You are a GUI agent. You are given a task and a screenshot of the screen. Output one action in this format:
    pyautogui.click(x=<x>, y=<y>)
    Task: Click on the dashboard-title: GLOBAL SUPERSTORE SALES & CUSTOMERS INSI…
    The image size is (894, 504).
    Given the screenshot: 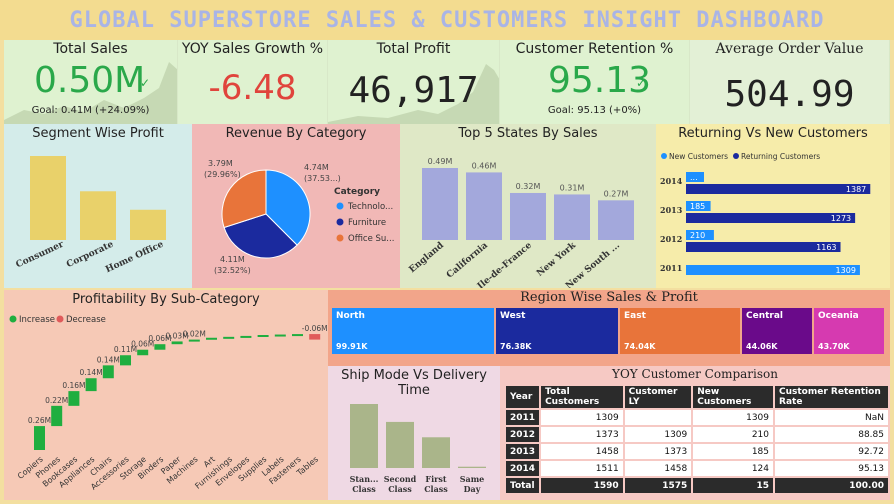 What is the action you would take?
    pyautogui.click(x=447, y=20)
    